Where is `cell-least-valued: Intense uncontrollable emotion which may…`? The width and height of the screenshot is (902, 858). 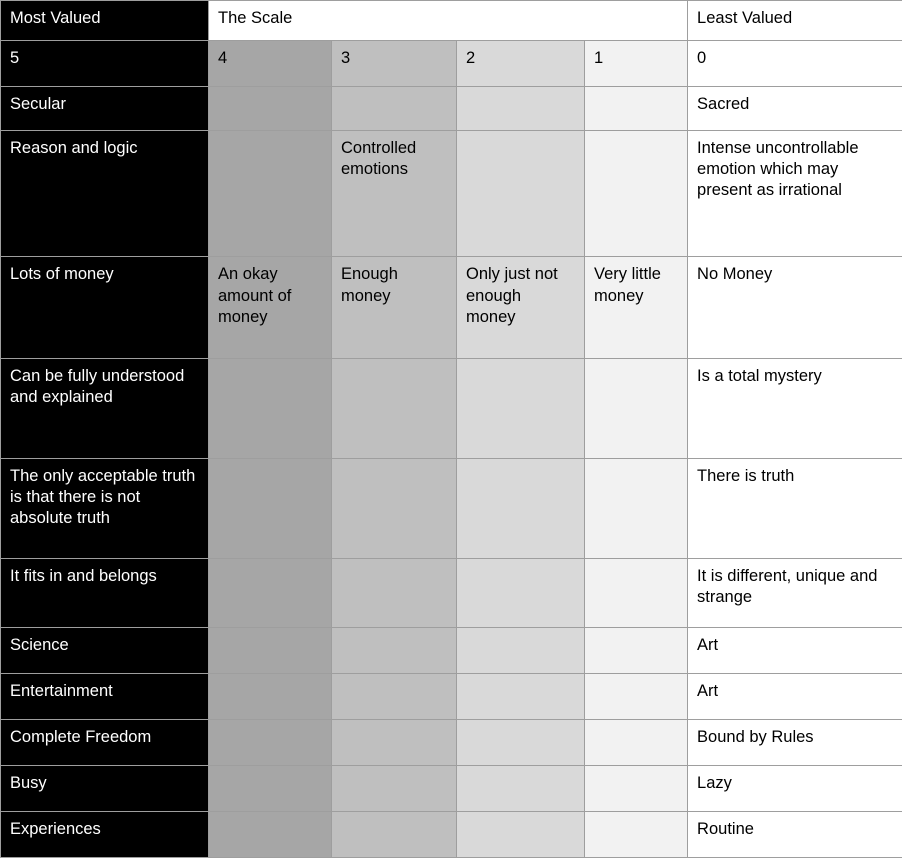
cell-least-valued: Intense uncontrollable emotion which may… is located at coordinates (794, 193).